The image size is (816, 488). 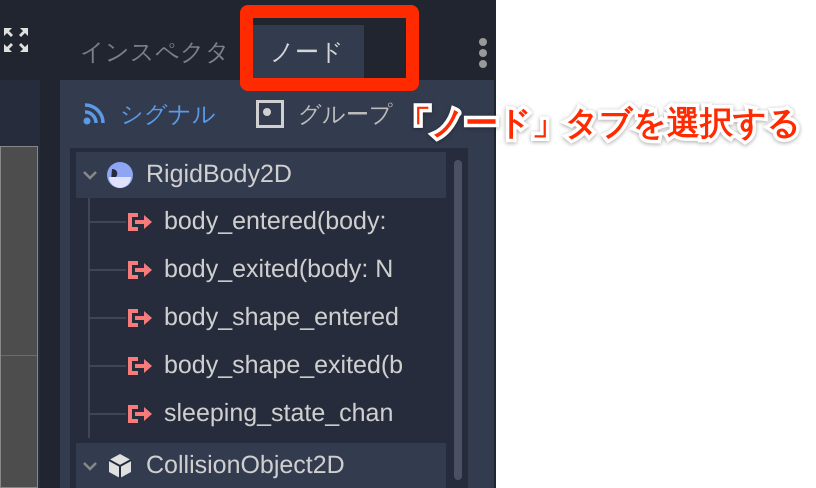 I want to click on subtab-button: グループ, so click(x=324, y=114).